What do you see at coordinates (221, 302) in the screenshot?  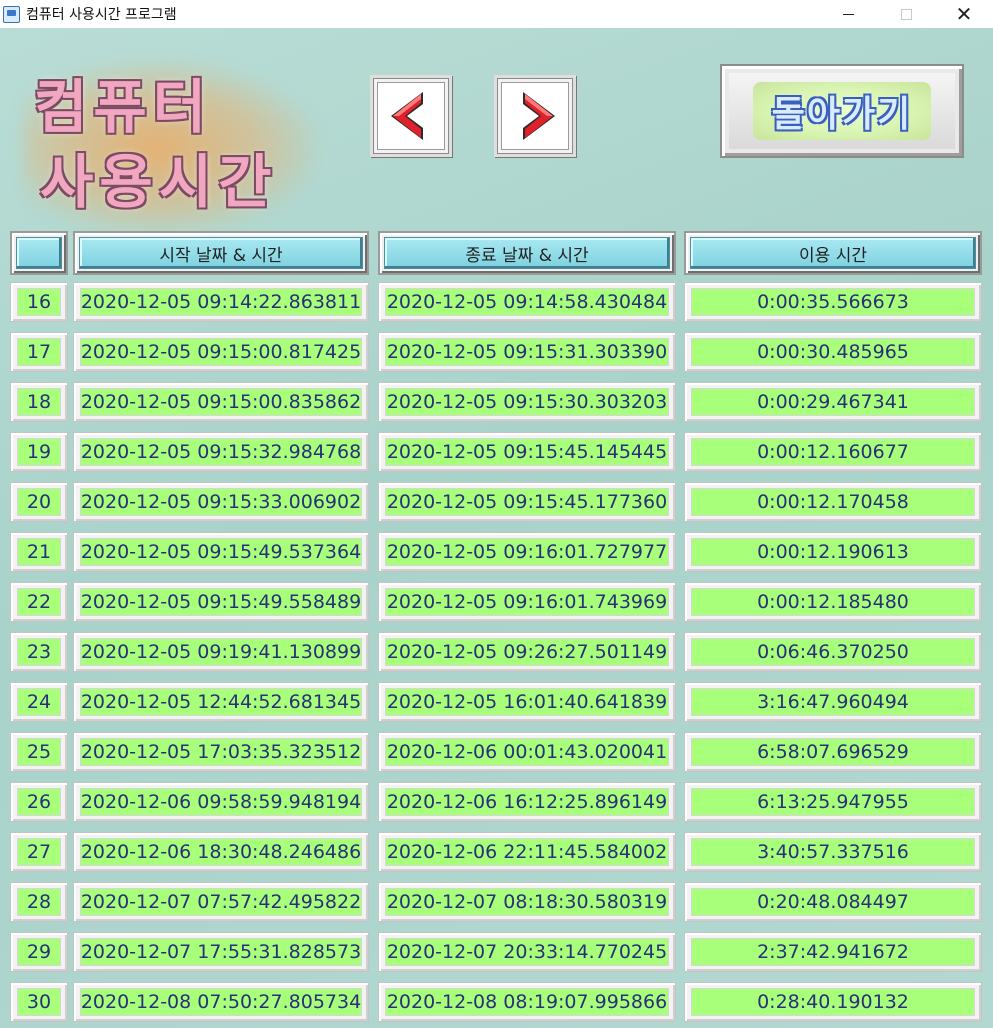 I see `start-time-value: 2020-12-05 09:14:22.863811` at bounding box center [221, 302].